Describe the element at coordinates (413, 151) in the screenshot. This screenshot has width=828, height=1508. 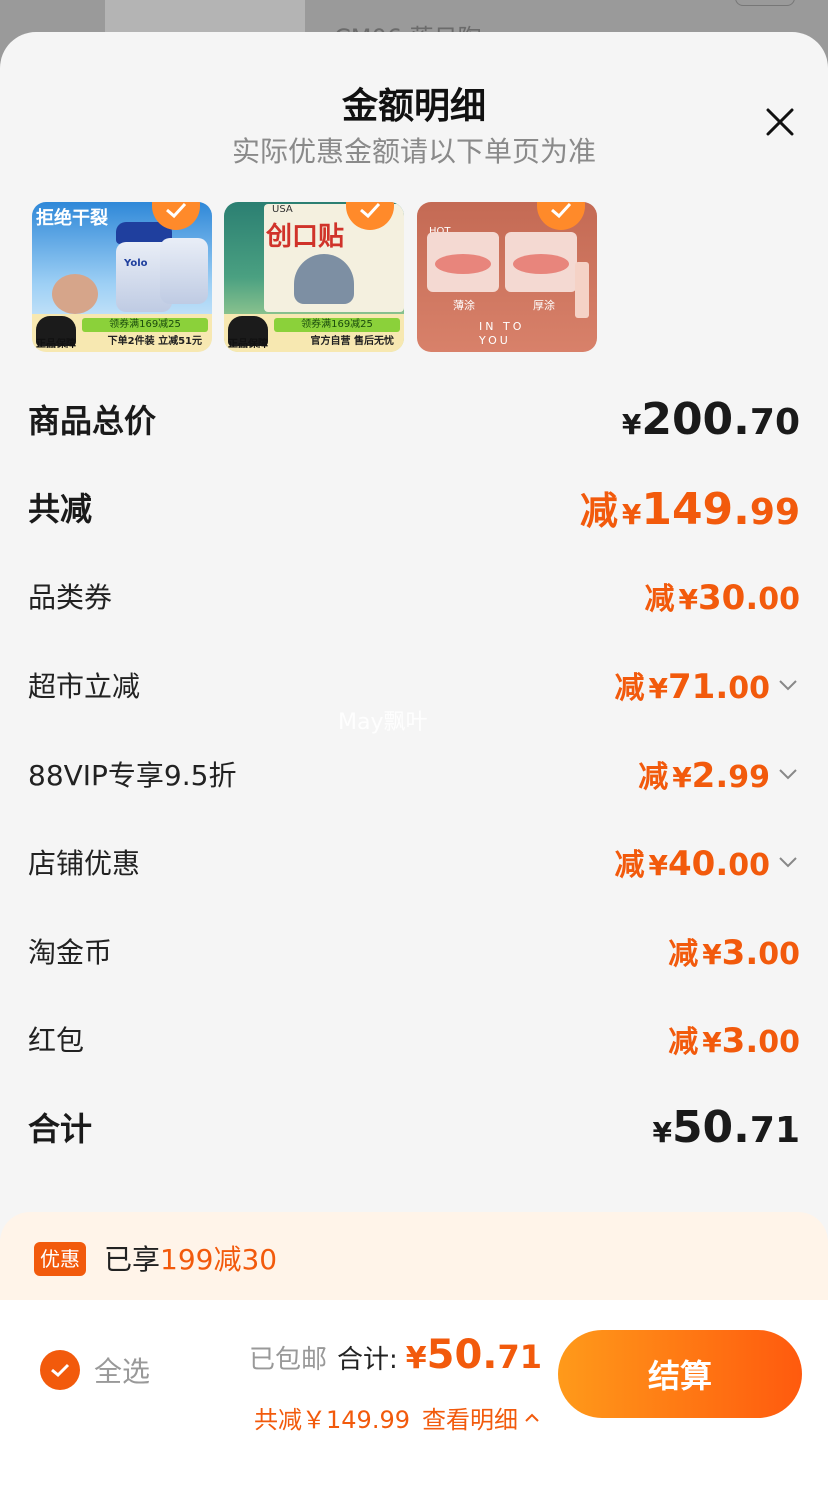
I see `sheet-subtitle: 实际优惠金额请以下单页为准` at that location.